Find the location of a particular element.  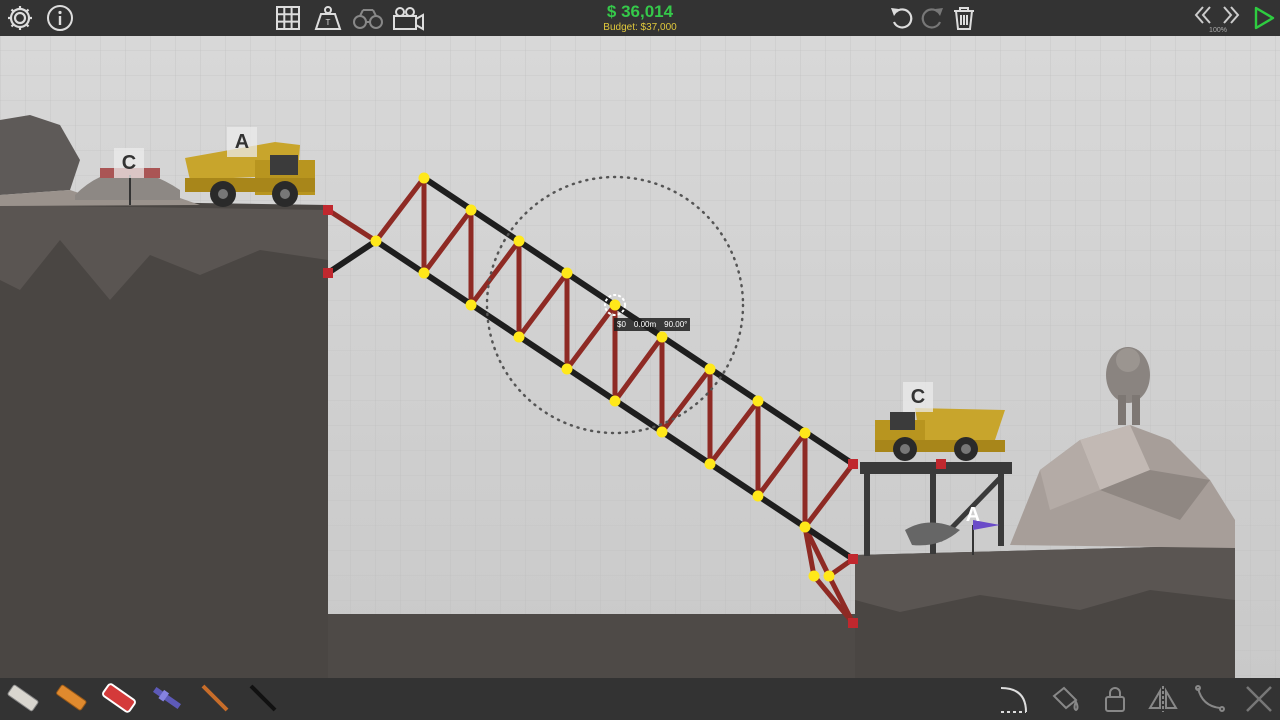

tooltip-cost: $0 is located at coordinates (621, 324).